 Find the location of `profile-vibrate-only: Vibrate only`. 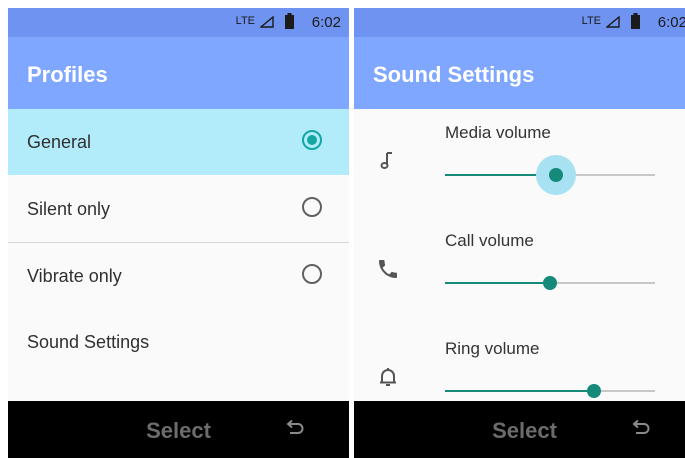

profile-vibrate-only: Vibrate only is located at coordinates (178, 276).